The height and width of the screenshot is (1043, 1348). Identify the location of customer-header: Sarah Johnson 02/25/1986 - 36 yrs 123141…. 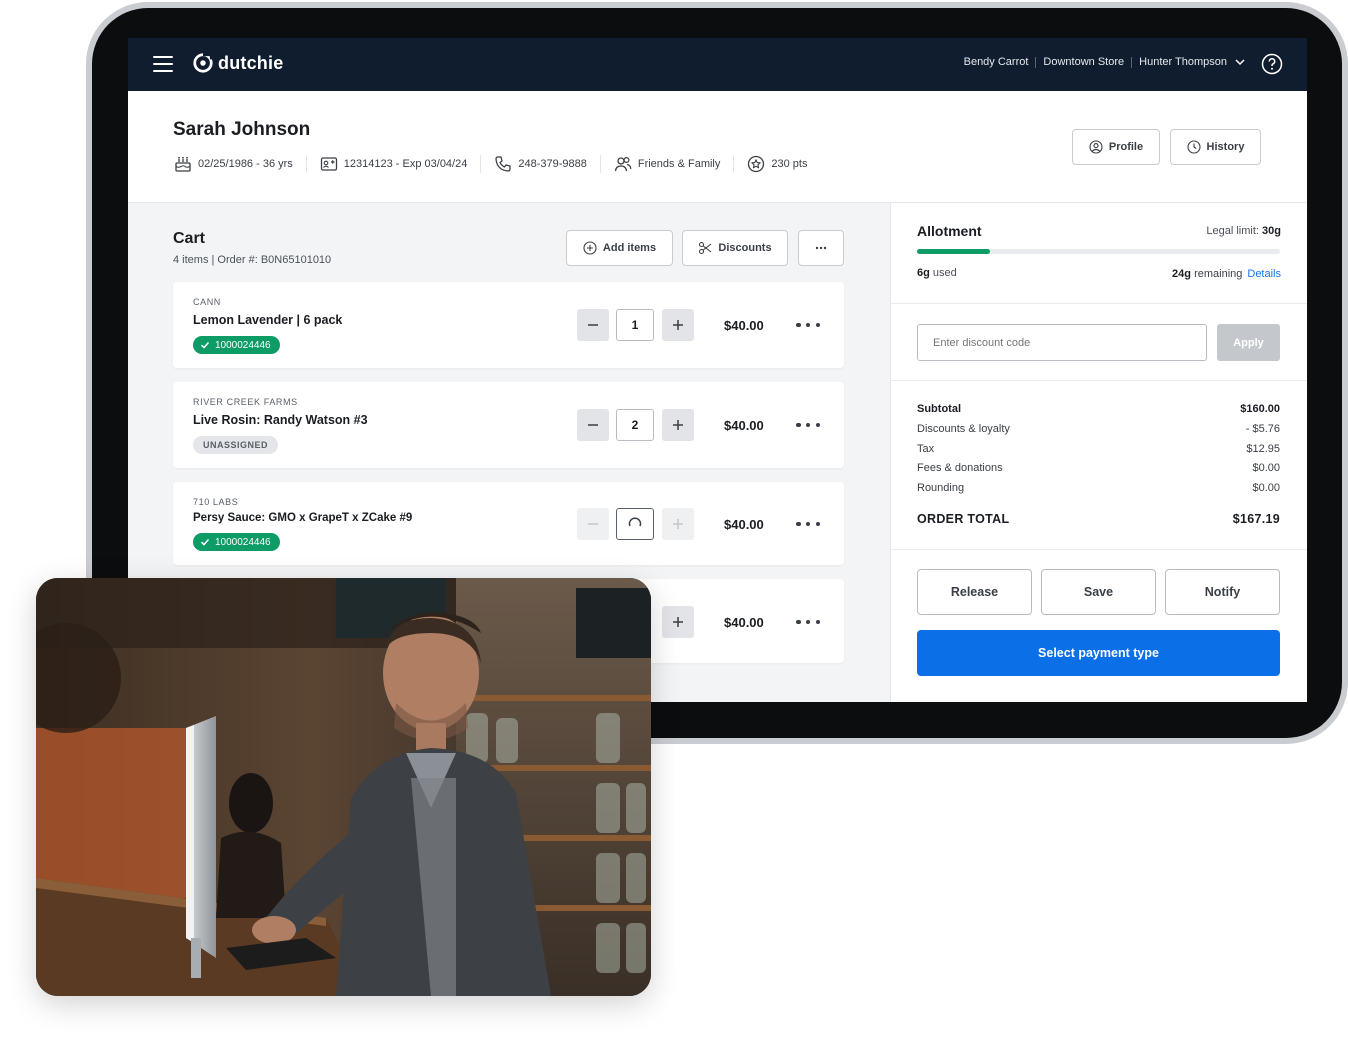
(717, 147).